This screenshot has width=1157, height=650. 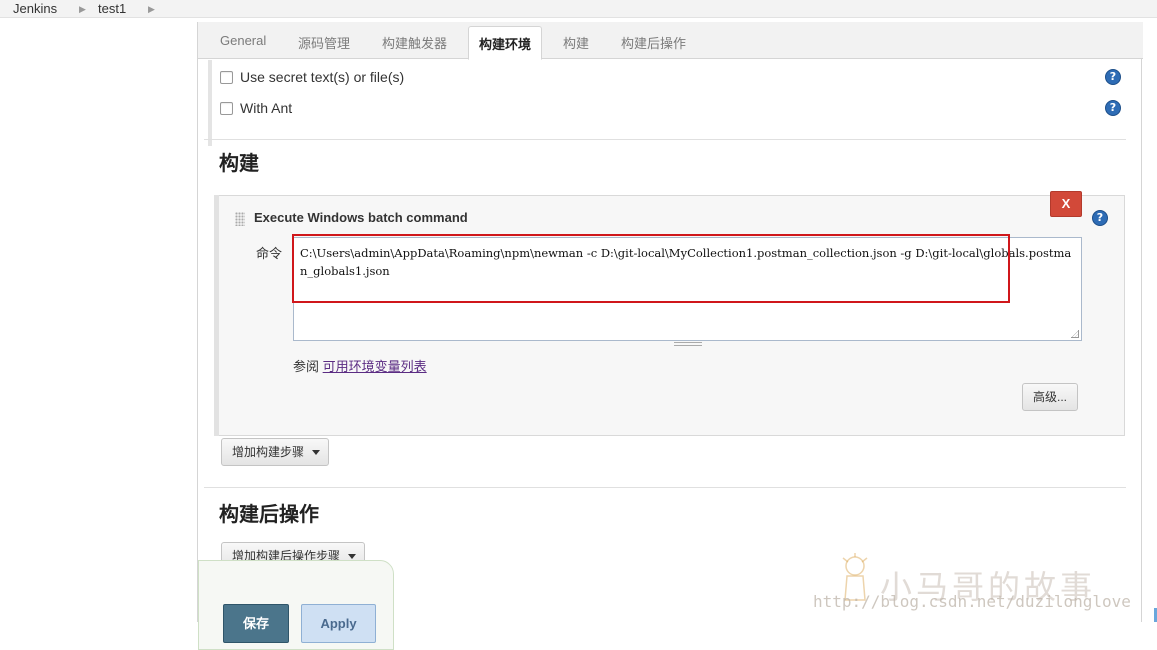 I want to click on save-button: 保存, so click(x=256, y=623).